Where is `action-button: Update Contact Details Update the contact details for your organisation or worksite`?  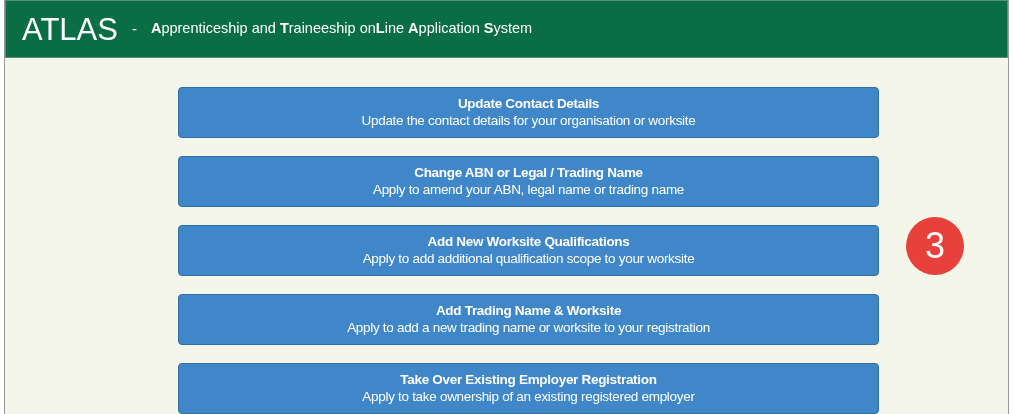 action-button: Update Contact Details Update the contact details for your organisation or worksite is located at coordinates (528, 112).